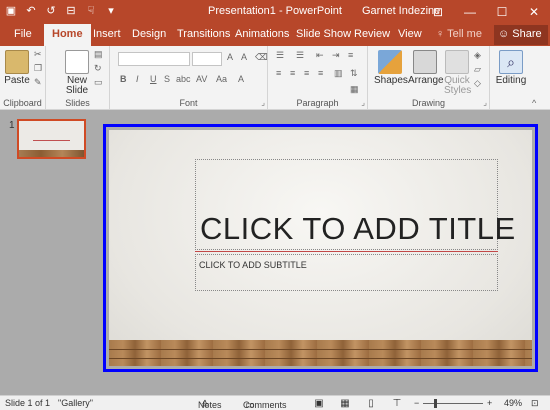  I want to click on align-center-icon: ≡, so click(292, 73).